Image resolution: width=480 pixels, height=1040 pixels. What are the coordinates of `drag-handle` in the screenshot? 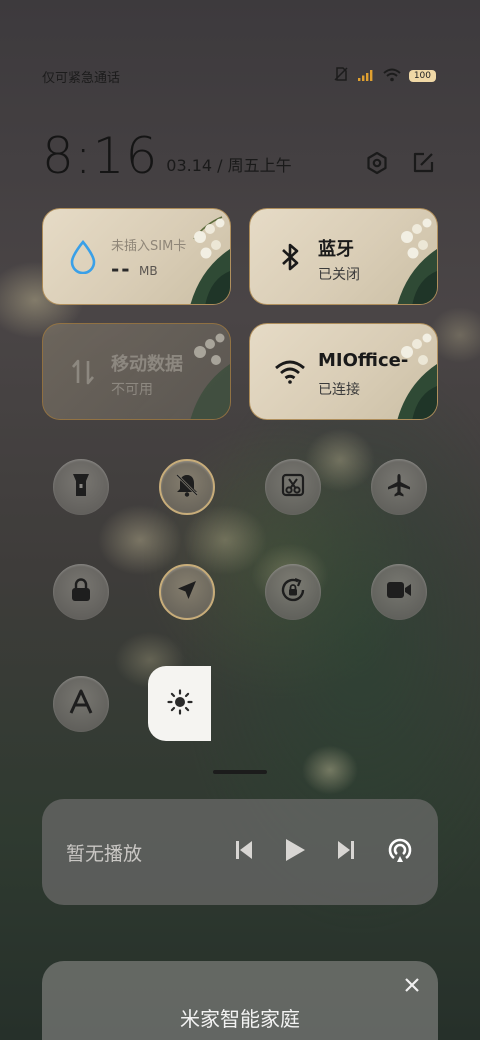 It's located at (240, 772).